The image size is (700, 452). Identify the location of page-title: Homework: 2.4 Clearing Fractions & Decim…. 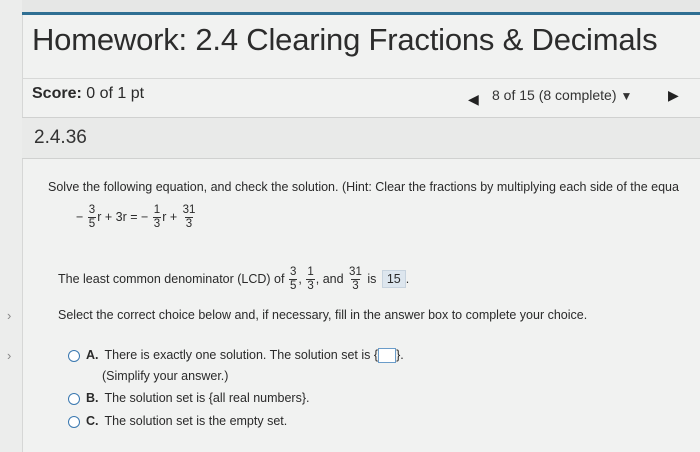
(345, 39).